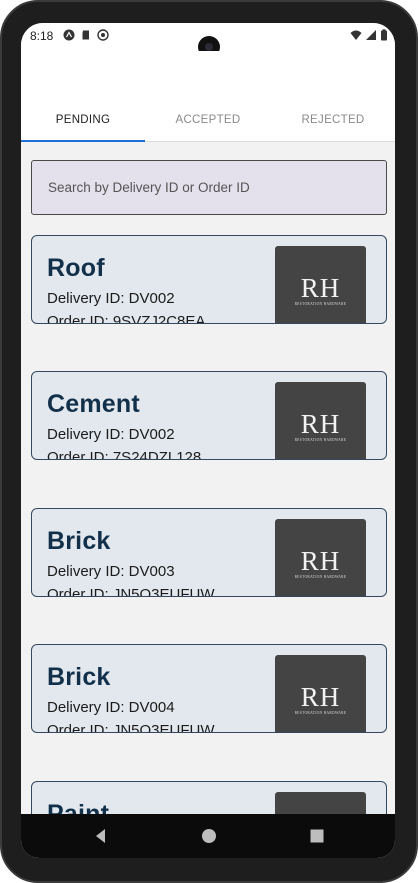  I want to click on tab-label: REJECTED, so click(333, 120).